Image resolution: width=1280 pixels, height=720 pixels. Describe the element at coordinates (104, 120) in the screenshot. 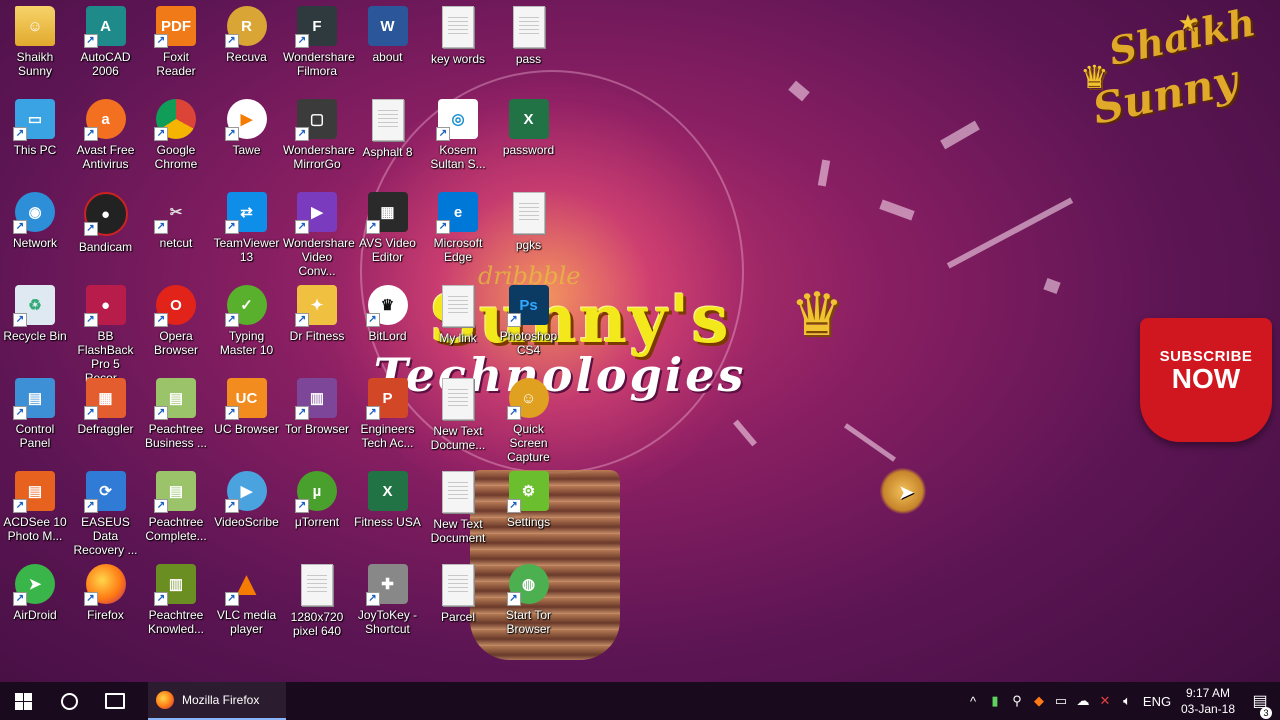

I see `avast-icon: a` at that location.